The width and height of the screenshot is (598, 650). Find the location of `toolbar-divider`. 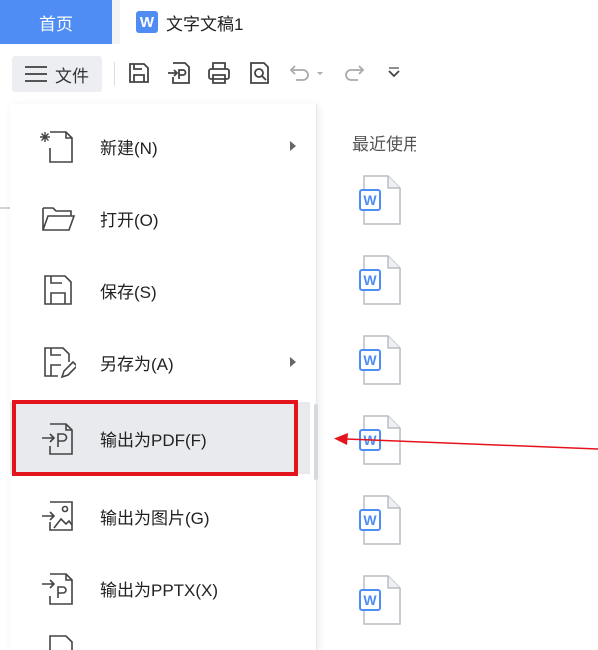

toolbar-divider is located at coordinates (114, 74).